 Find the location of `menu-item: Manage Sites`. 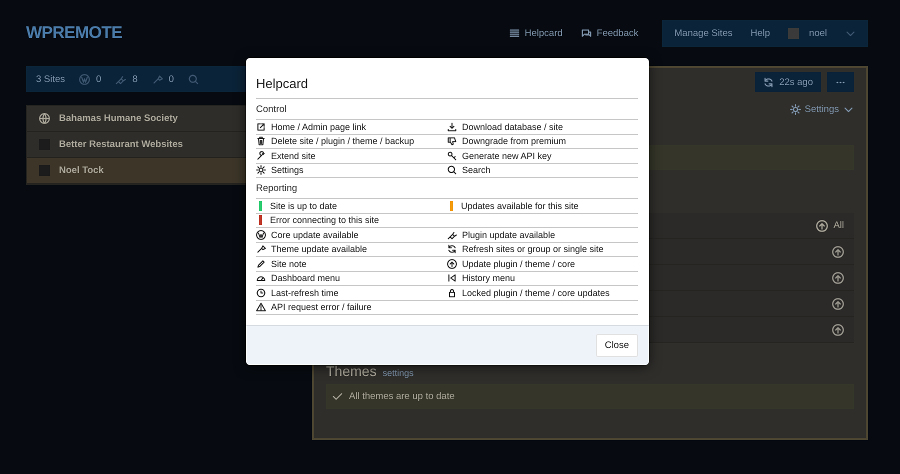

menu-item: Manage Sites is located at coordinates (703, 33).